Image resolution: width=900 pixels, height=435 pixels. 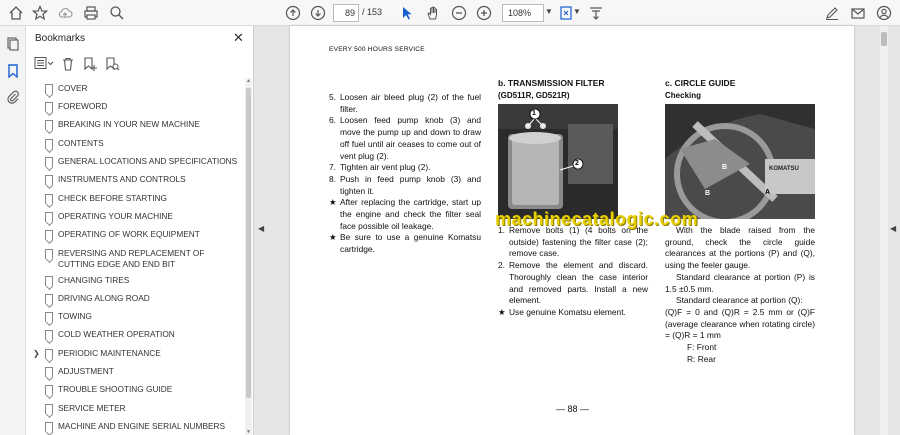 What do you see at coordinates (562, 311) in the screenshot?
I see `note-item: ★ Use genuine Komatsu element.` at bounding box center [562, 311].